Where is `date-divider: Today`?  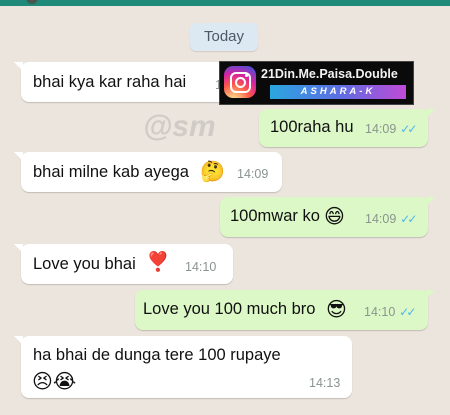 date-divider: Today is located at coordinates (224, 37).